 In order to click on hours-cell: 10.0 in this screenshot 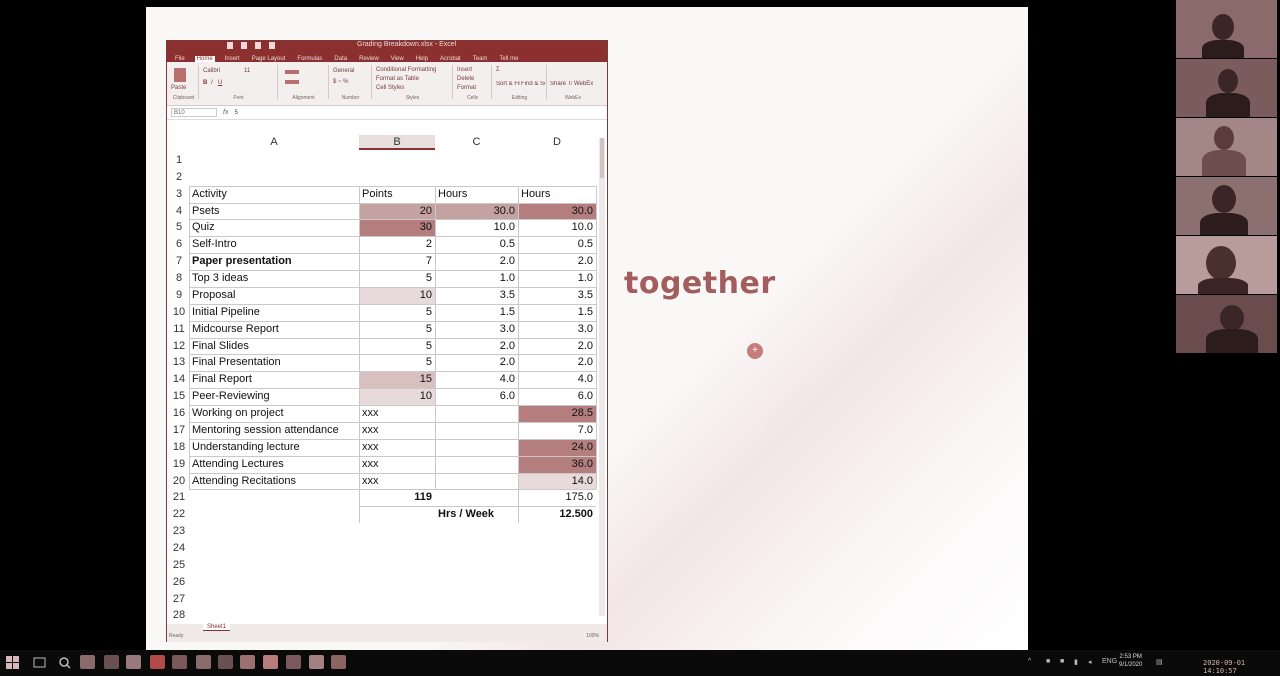, I will do `click(476, 227)`.